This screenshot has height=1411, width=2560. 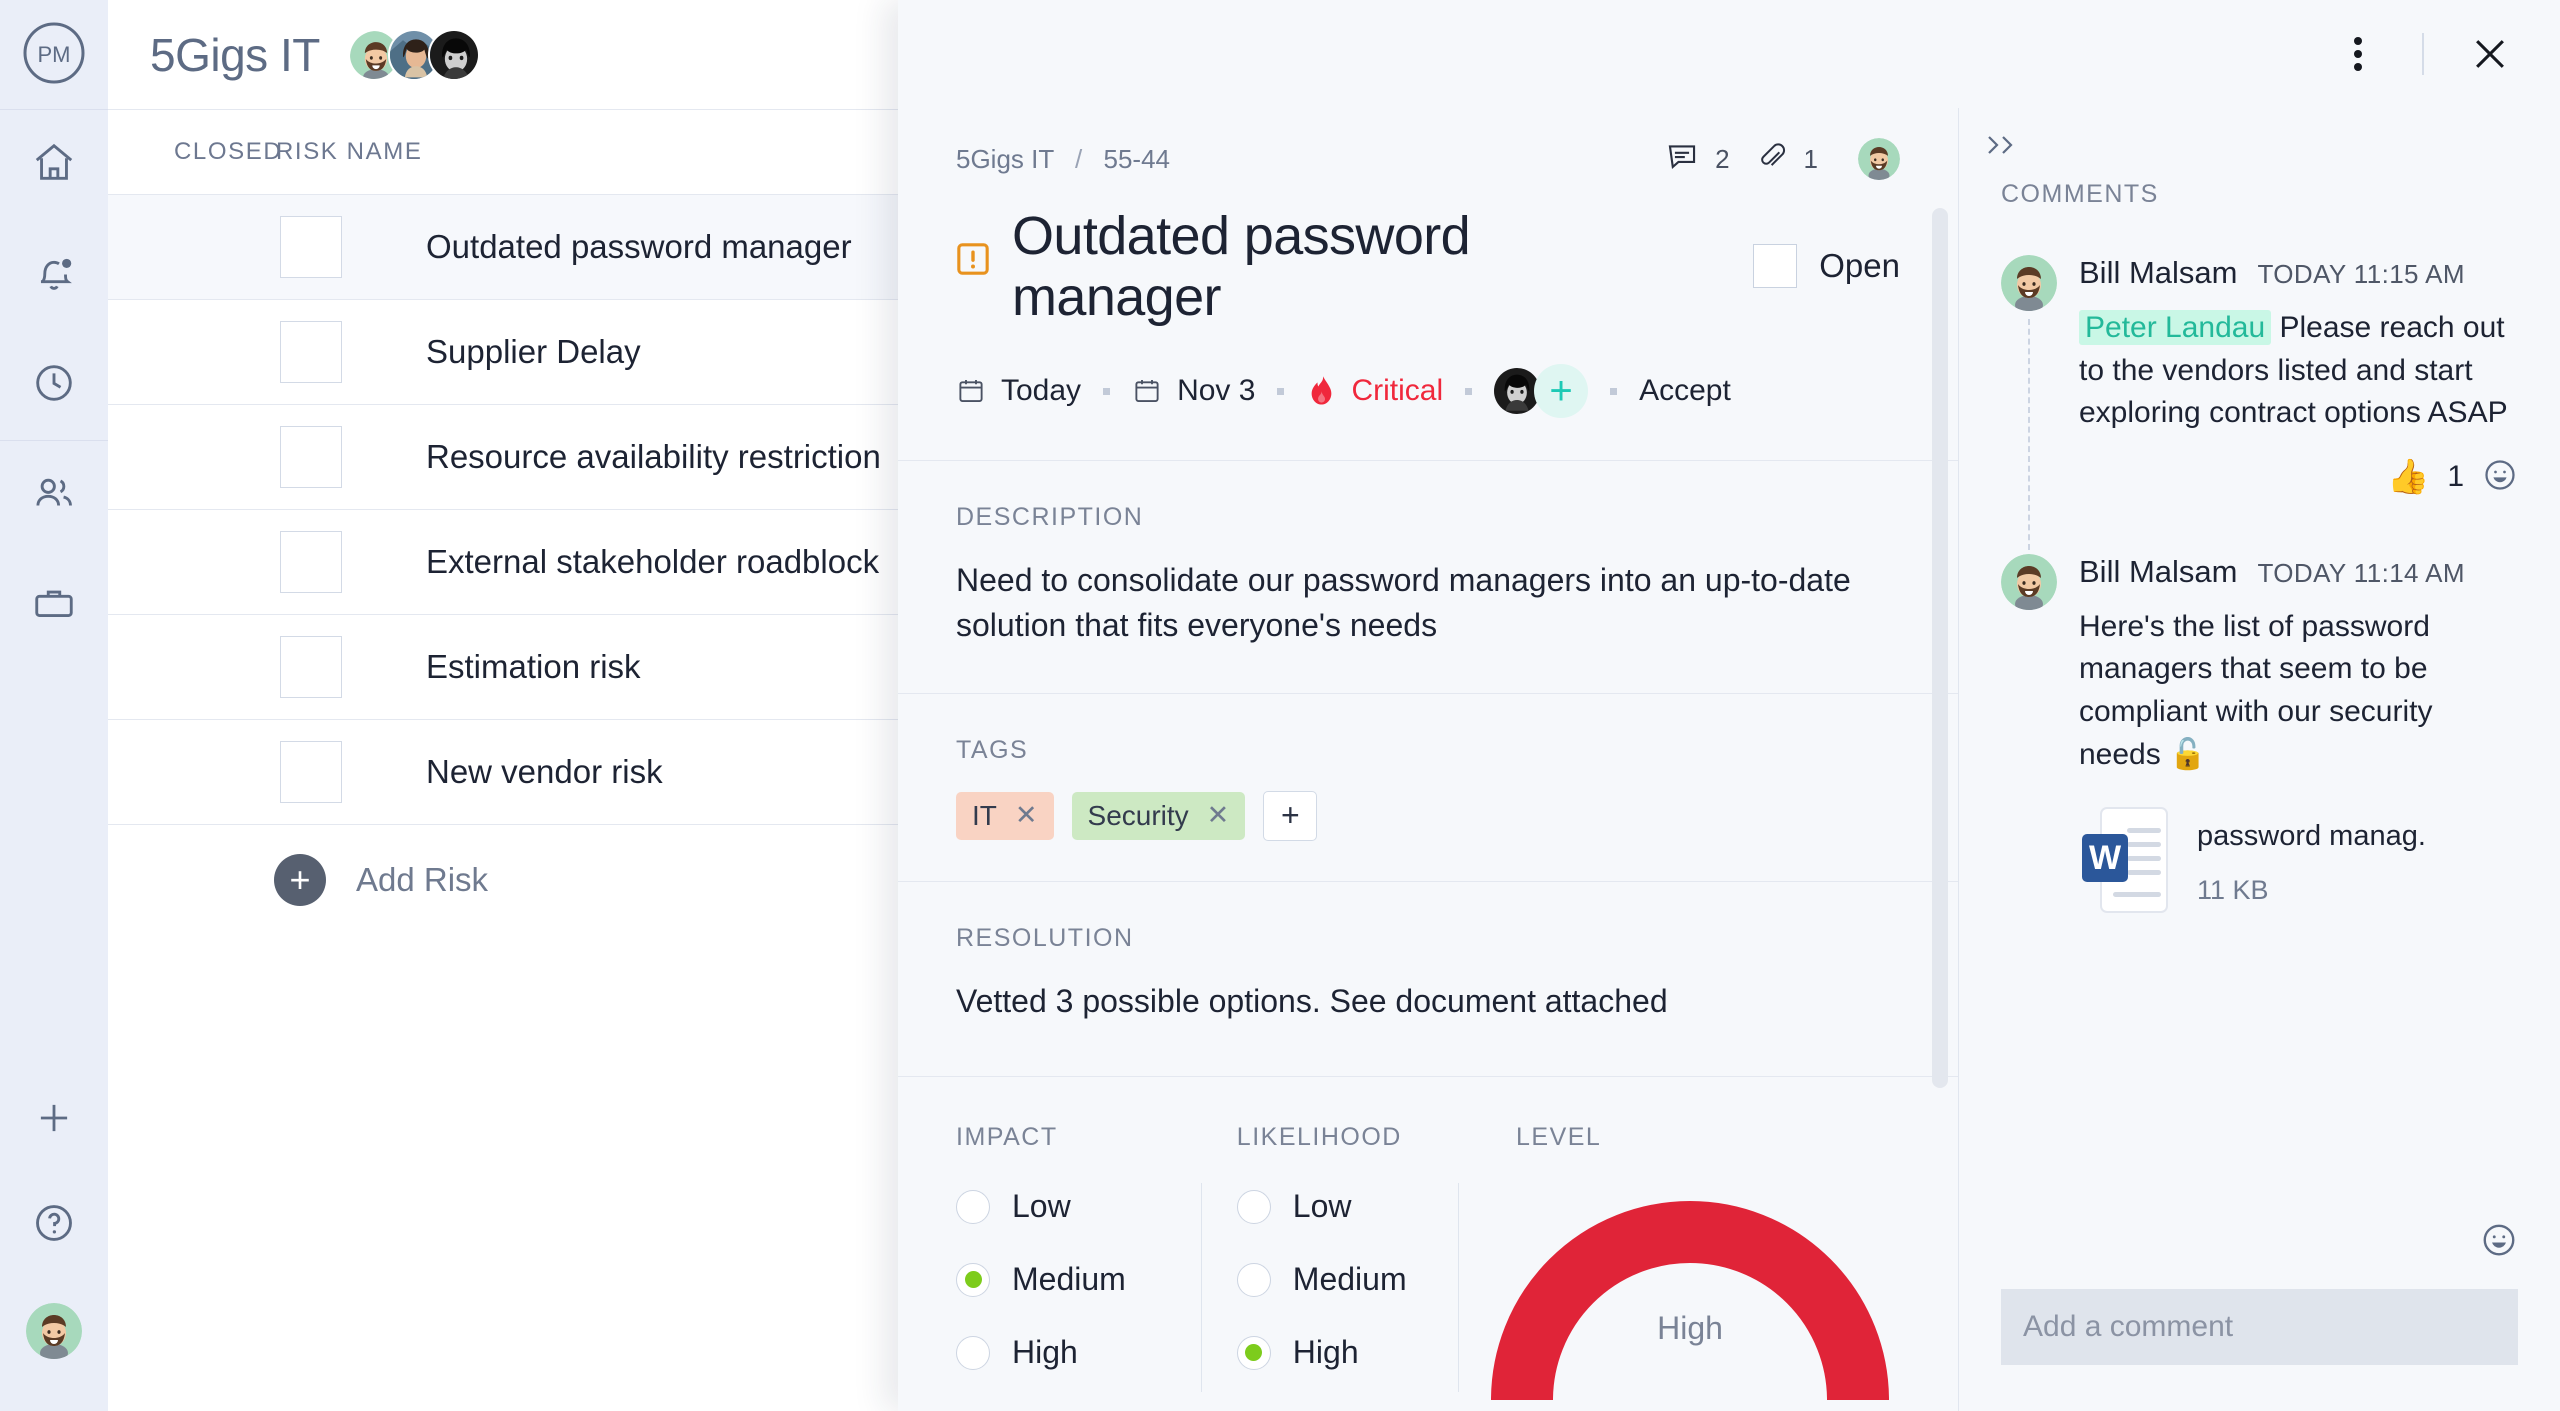 I want to click on tags-label: TAGS, so click(x=992, y=749).